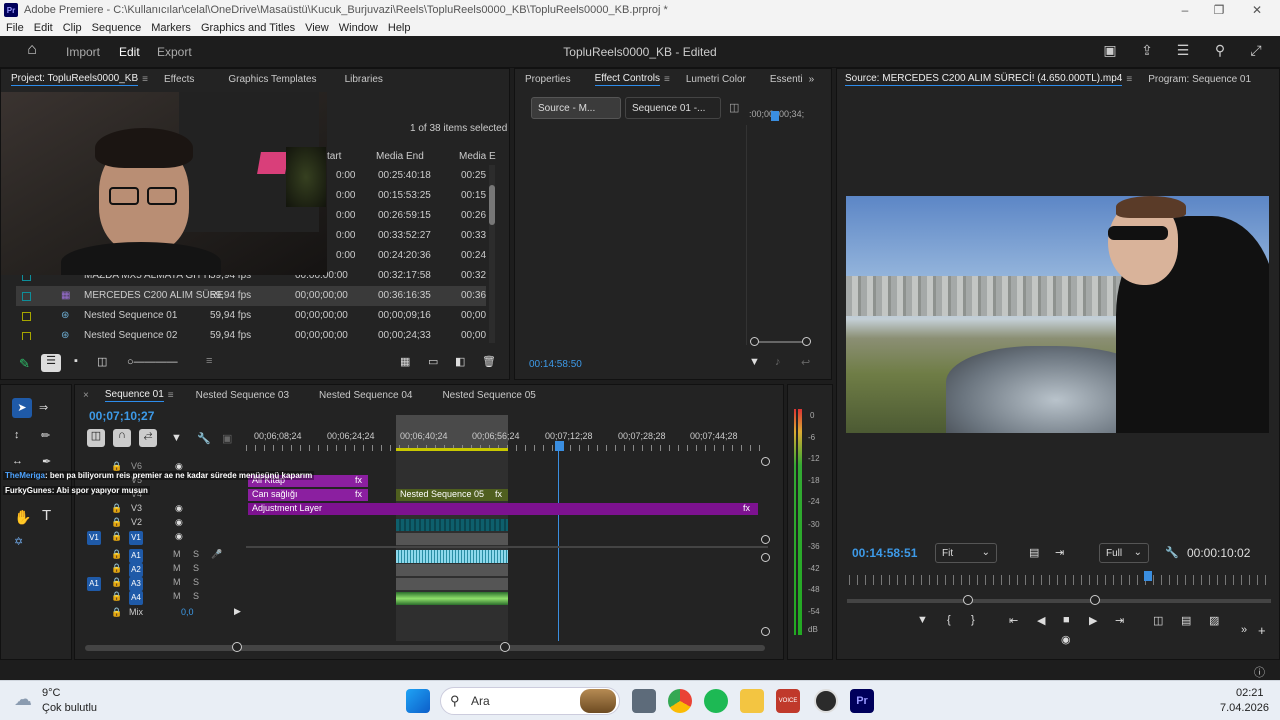 Image resolution: width=1280 pixels, height=720 pixels. Describe the element at coordinates (1244, 708) in the screenshot. I see `clock-date: 7.04.2026` at that location.